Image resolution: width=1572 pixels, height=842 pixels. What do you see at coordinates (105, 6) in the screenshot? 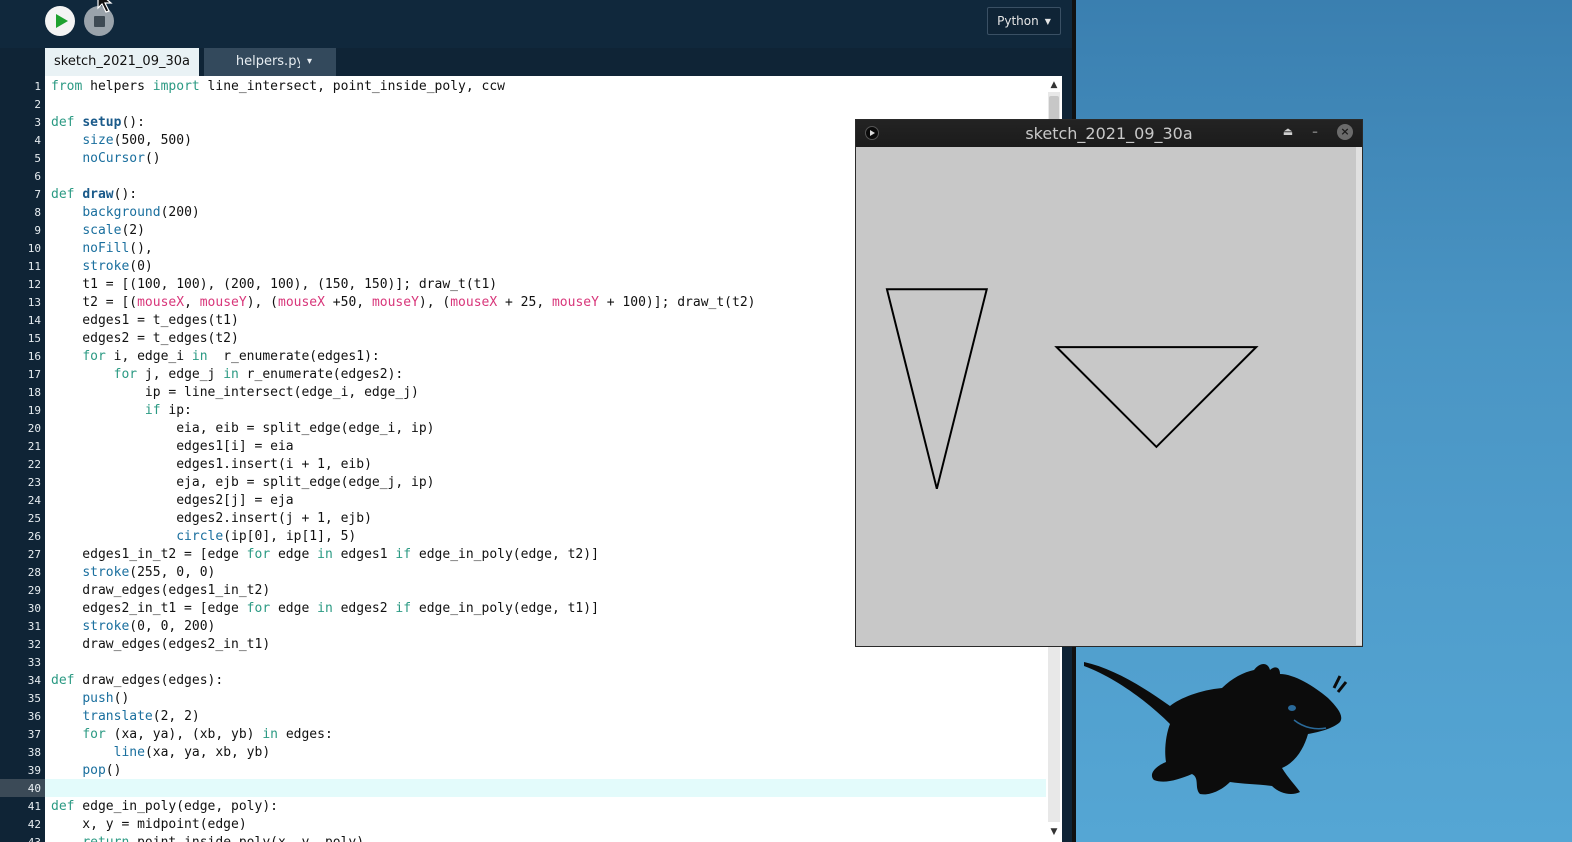
I see `mouse-pointer-icon` at bounding box center [105, 6].